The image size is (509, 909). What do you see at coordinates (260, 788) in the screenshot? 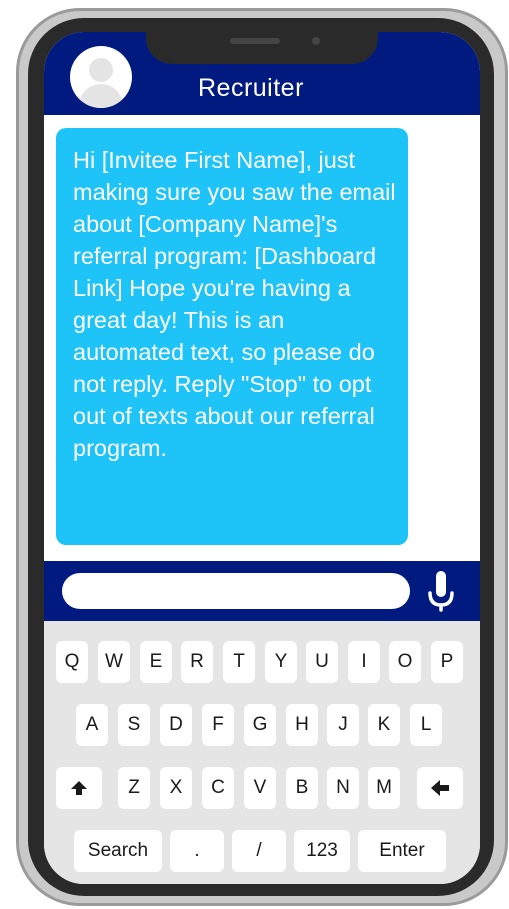
I see `key-v: V` at bounding box center [260, 788].